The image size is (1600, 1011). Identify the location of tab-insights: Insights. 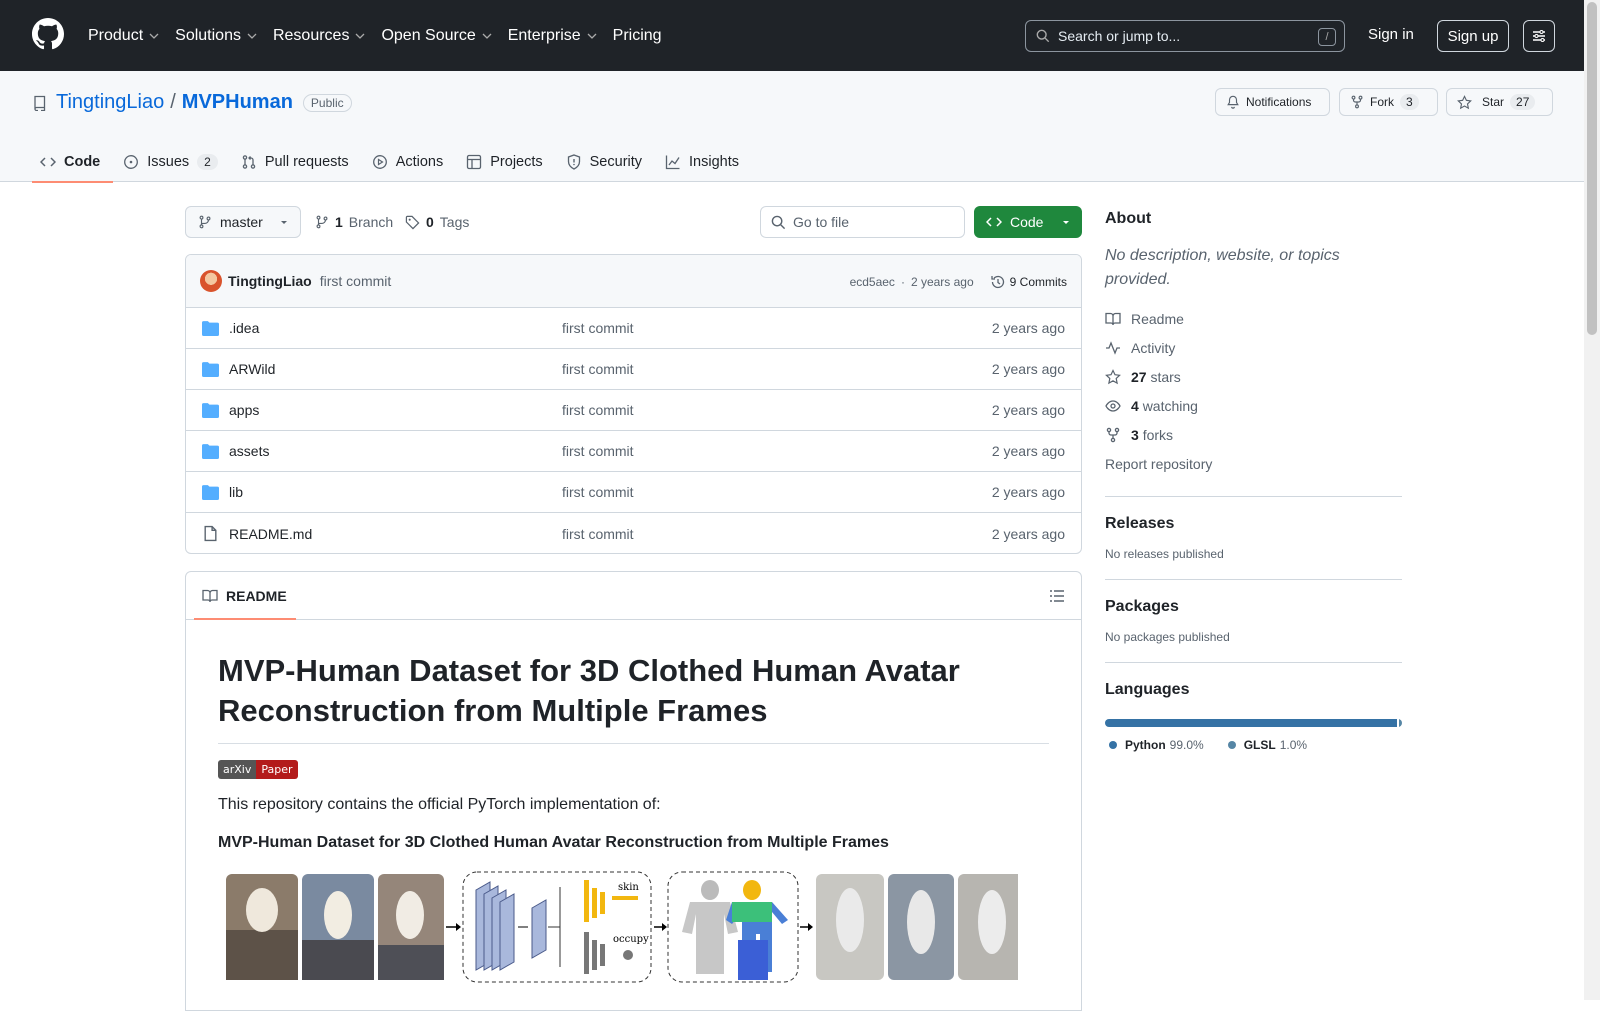
(704, 161).